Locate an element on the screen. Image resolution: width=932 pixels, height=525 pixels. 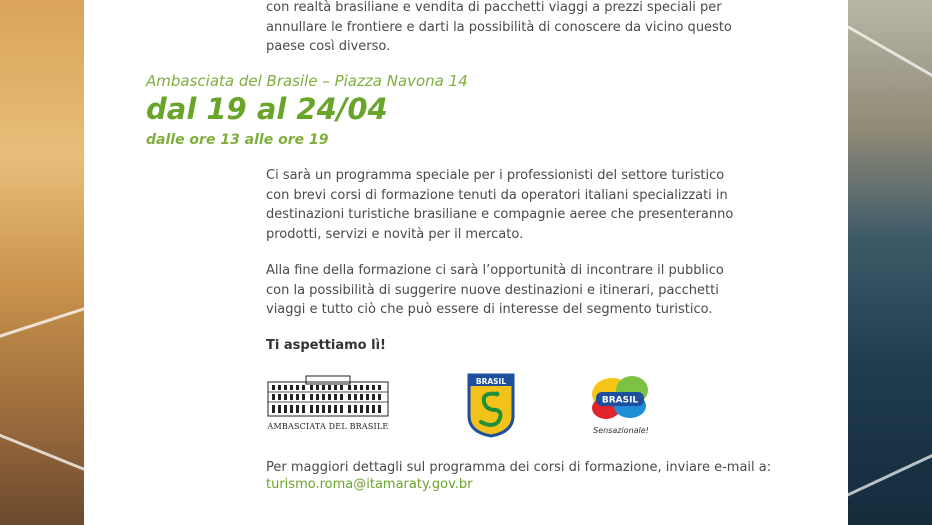
brand-tagline: Sensazionale! is located at coordinates (621, 430).